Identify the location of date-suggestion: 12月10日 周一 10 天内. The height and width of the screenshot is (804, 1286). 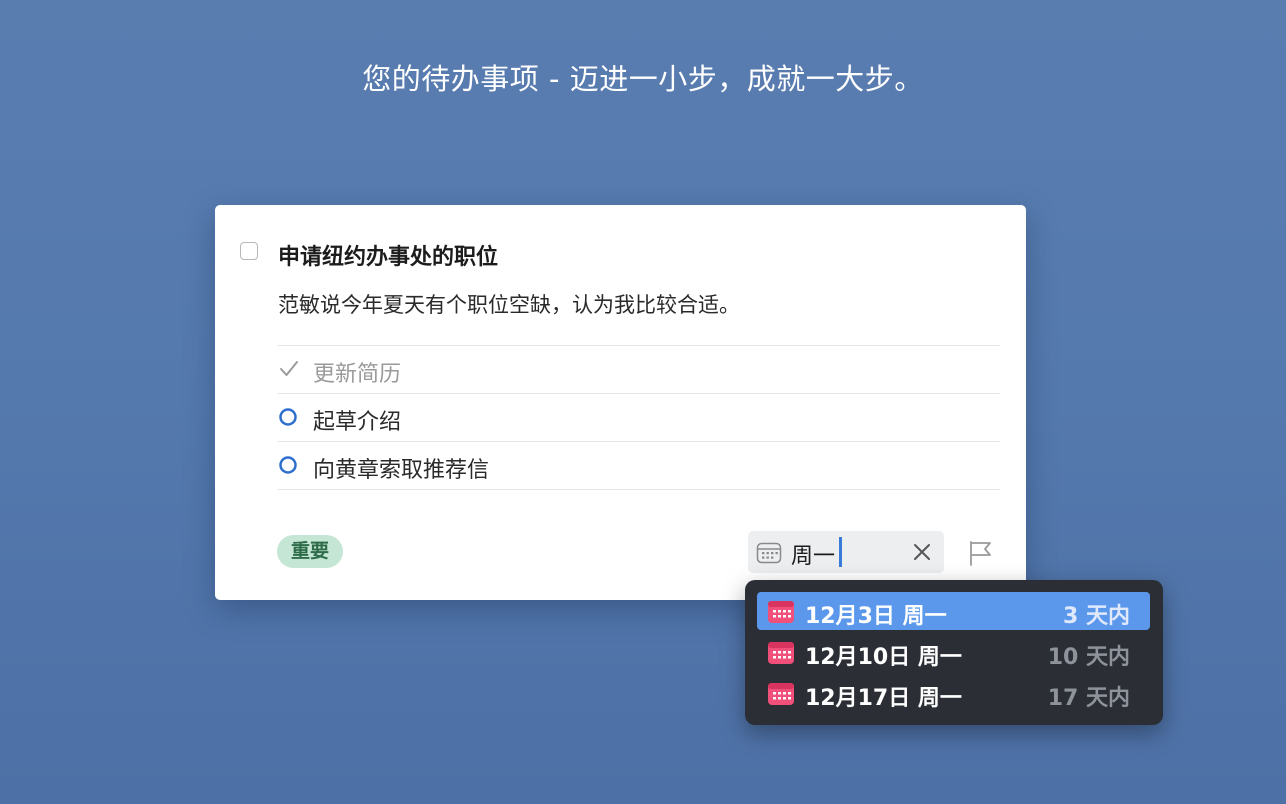
(953, 652).